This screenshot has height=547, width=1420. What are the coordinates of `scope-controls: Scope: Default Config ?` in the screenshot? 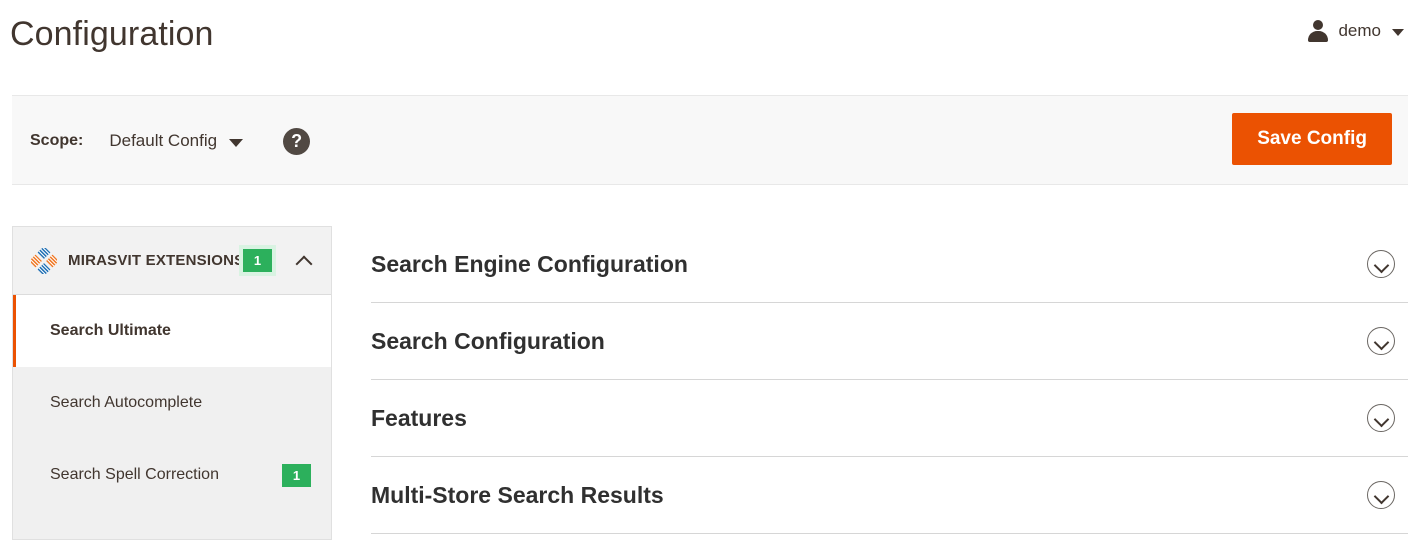 It's located at (170, 141).